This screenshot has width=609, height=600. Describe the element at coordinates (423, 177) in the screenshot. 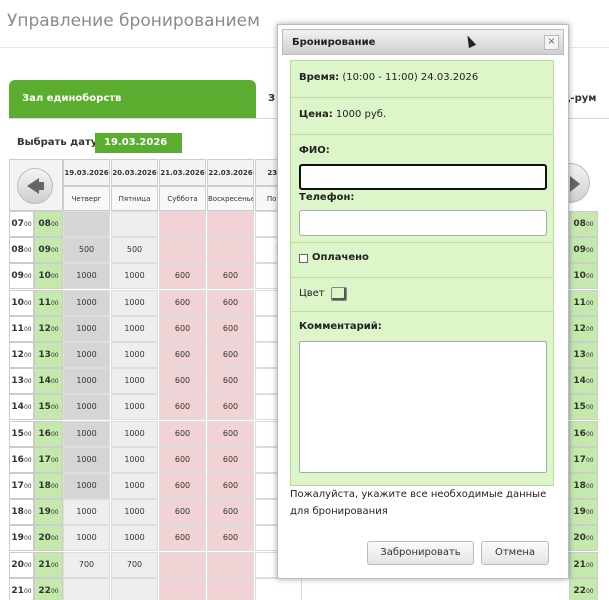

I see `fio-input` at that location.